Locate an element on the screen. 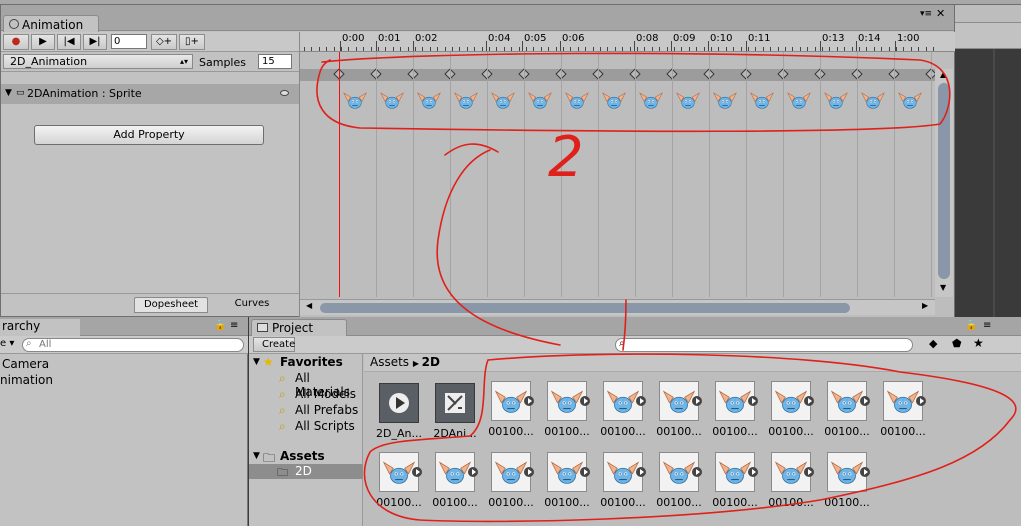  assets-folder-label: Assets is located at coordinates (302, 456).